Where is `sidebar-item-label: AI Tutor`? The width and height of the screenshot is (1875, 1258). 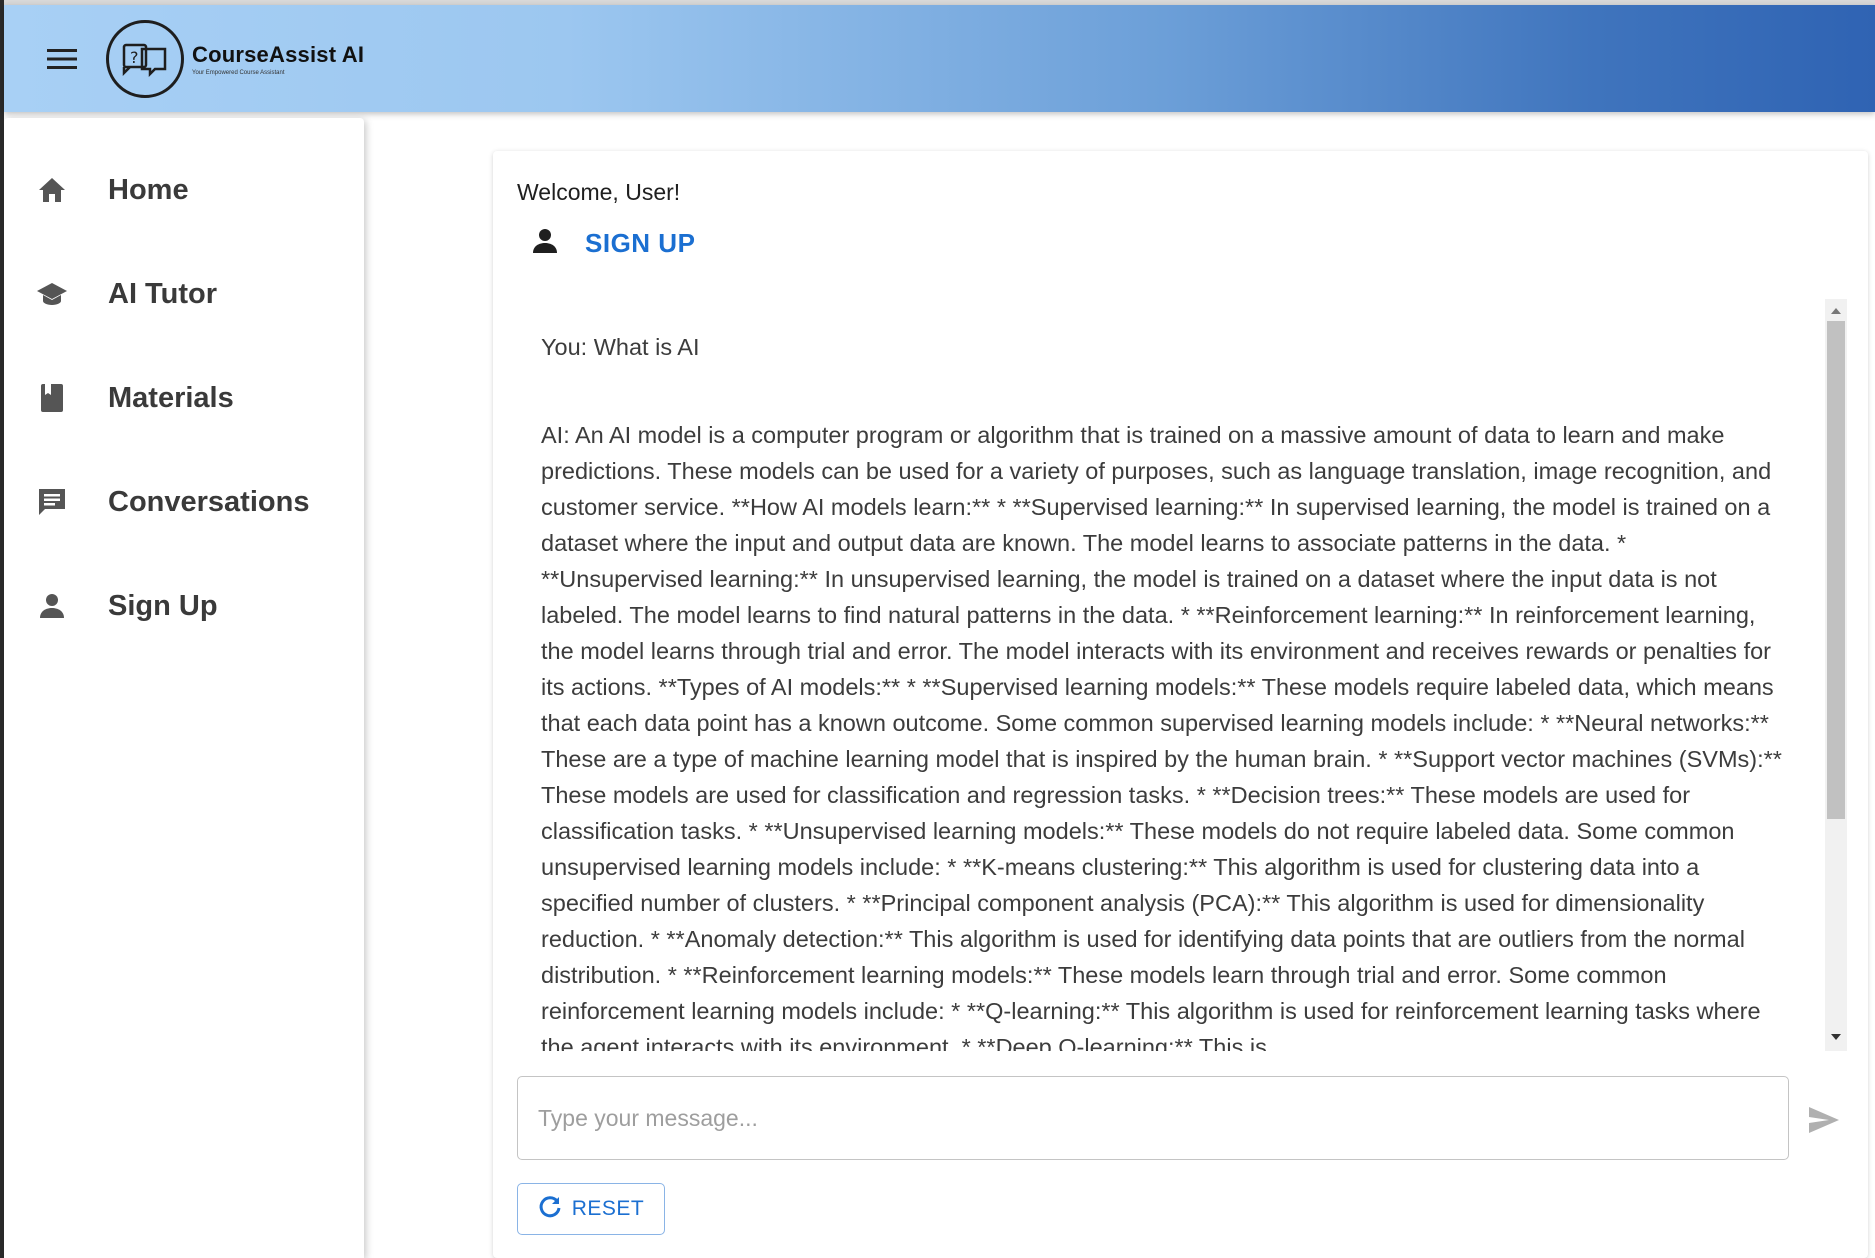
sidebar-item-label: AI Tutor is located at coordinates (162, 293).